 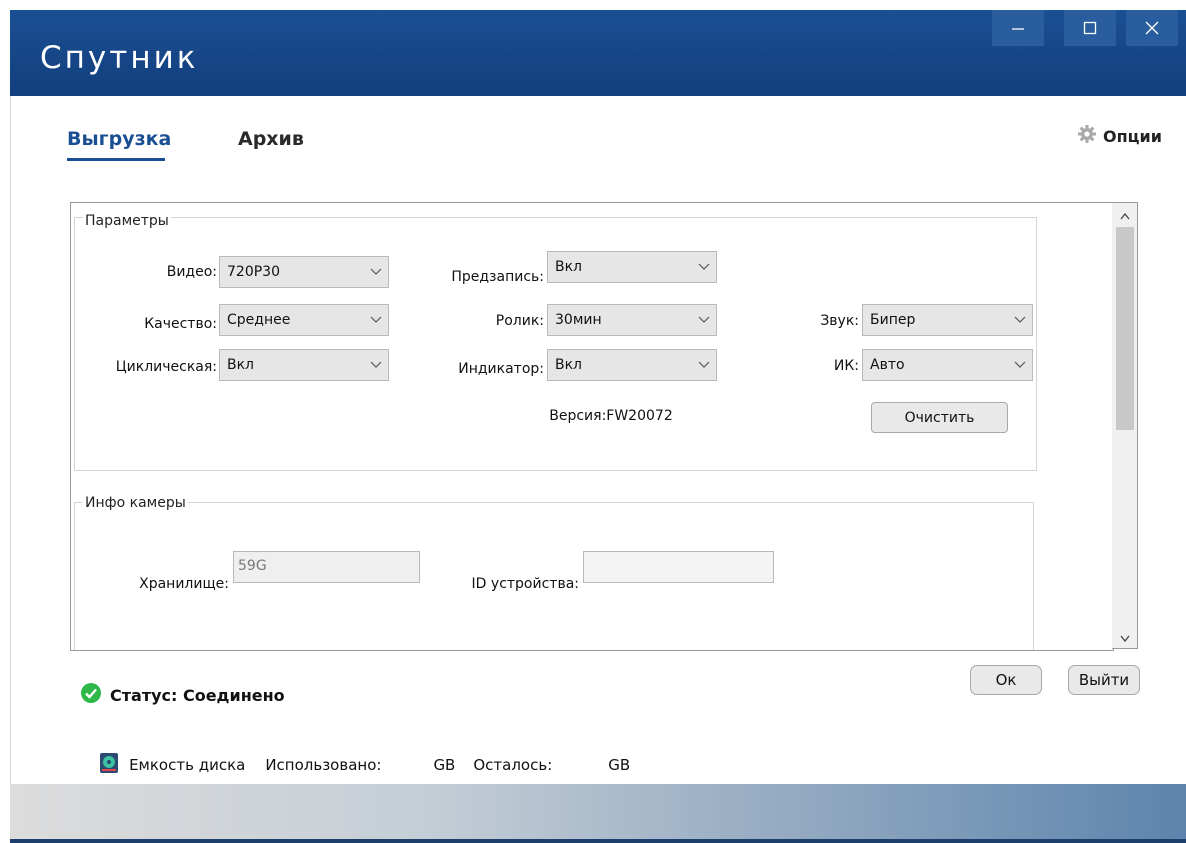 I want to click on clip-select: 30мин, so click(x=632, y=320).